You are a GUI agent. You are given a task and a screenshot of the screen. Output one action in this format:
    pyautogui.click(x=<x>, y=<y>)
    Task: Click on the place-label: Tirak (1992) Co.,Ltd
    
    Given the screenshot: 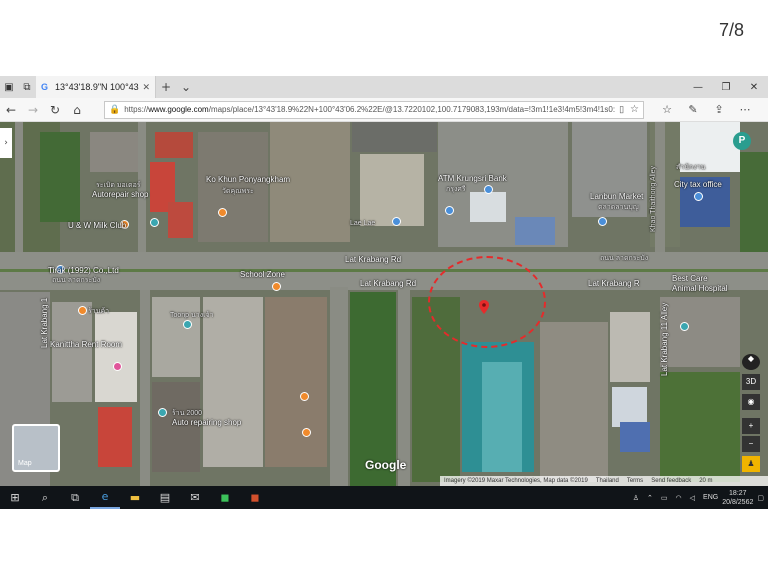 What is the action you would take?
    pyautogui.click(x=83, y=270)
    